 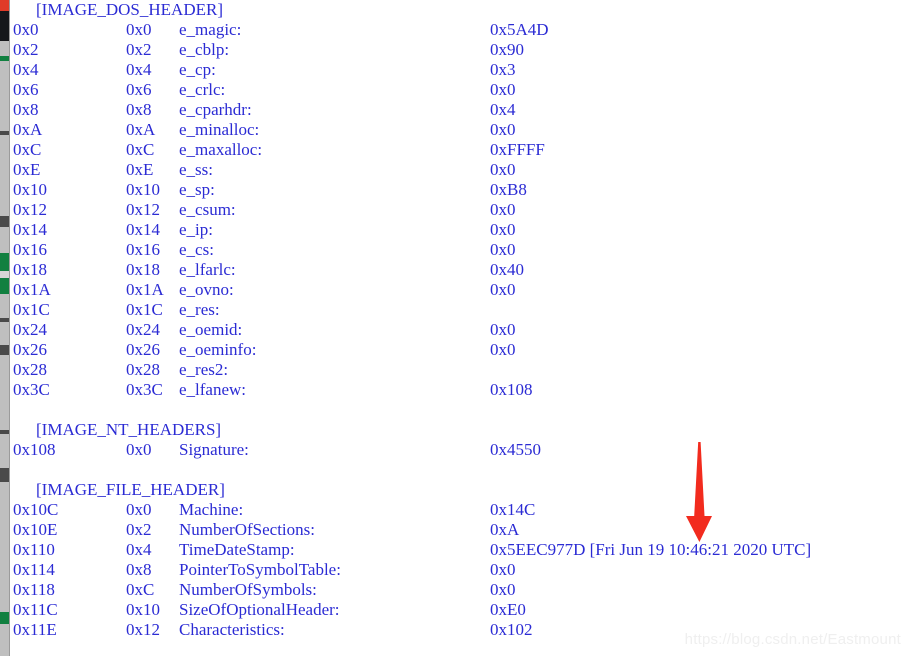 What do you see at coordinates (204, 369) in the screenshot?
I see `field-name: e_res2:` at bounding box center [204, 369].